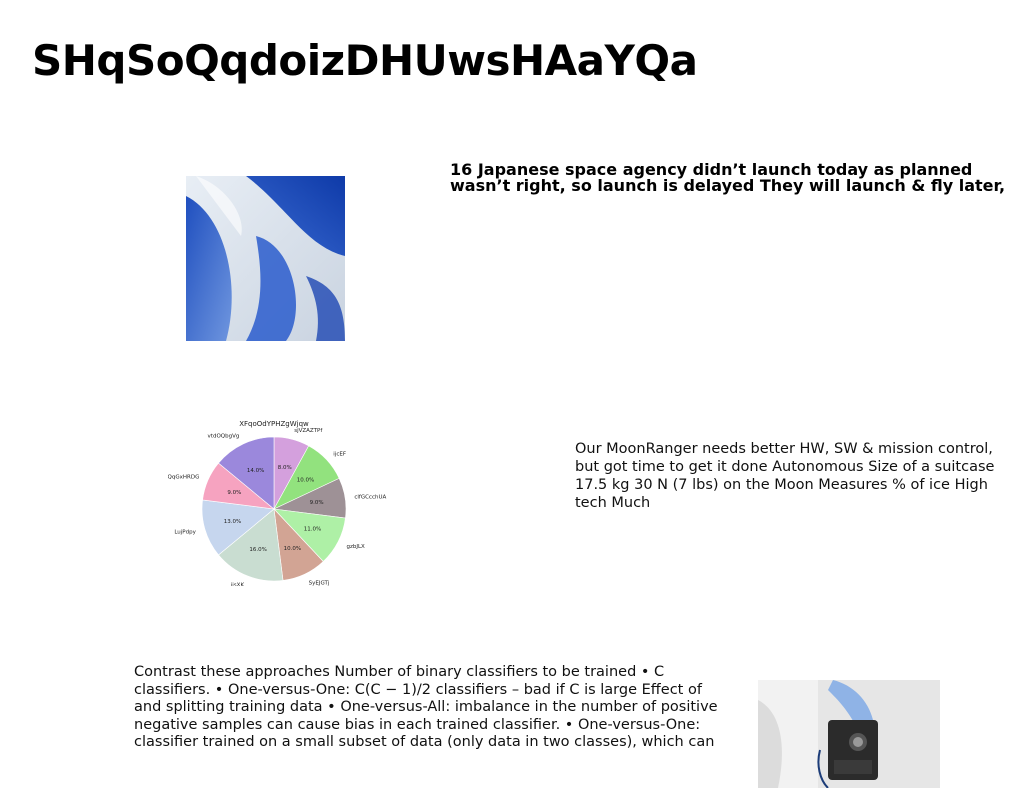  Describe the element at coordinates (185, 533) in the screenshot. I see `pie-category-label: LujPdpy` at that location.